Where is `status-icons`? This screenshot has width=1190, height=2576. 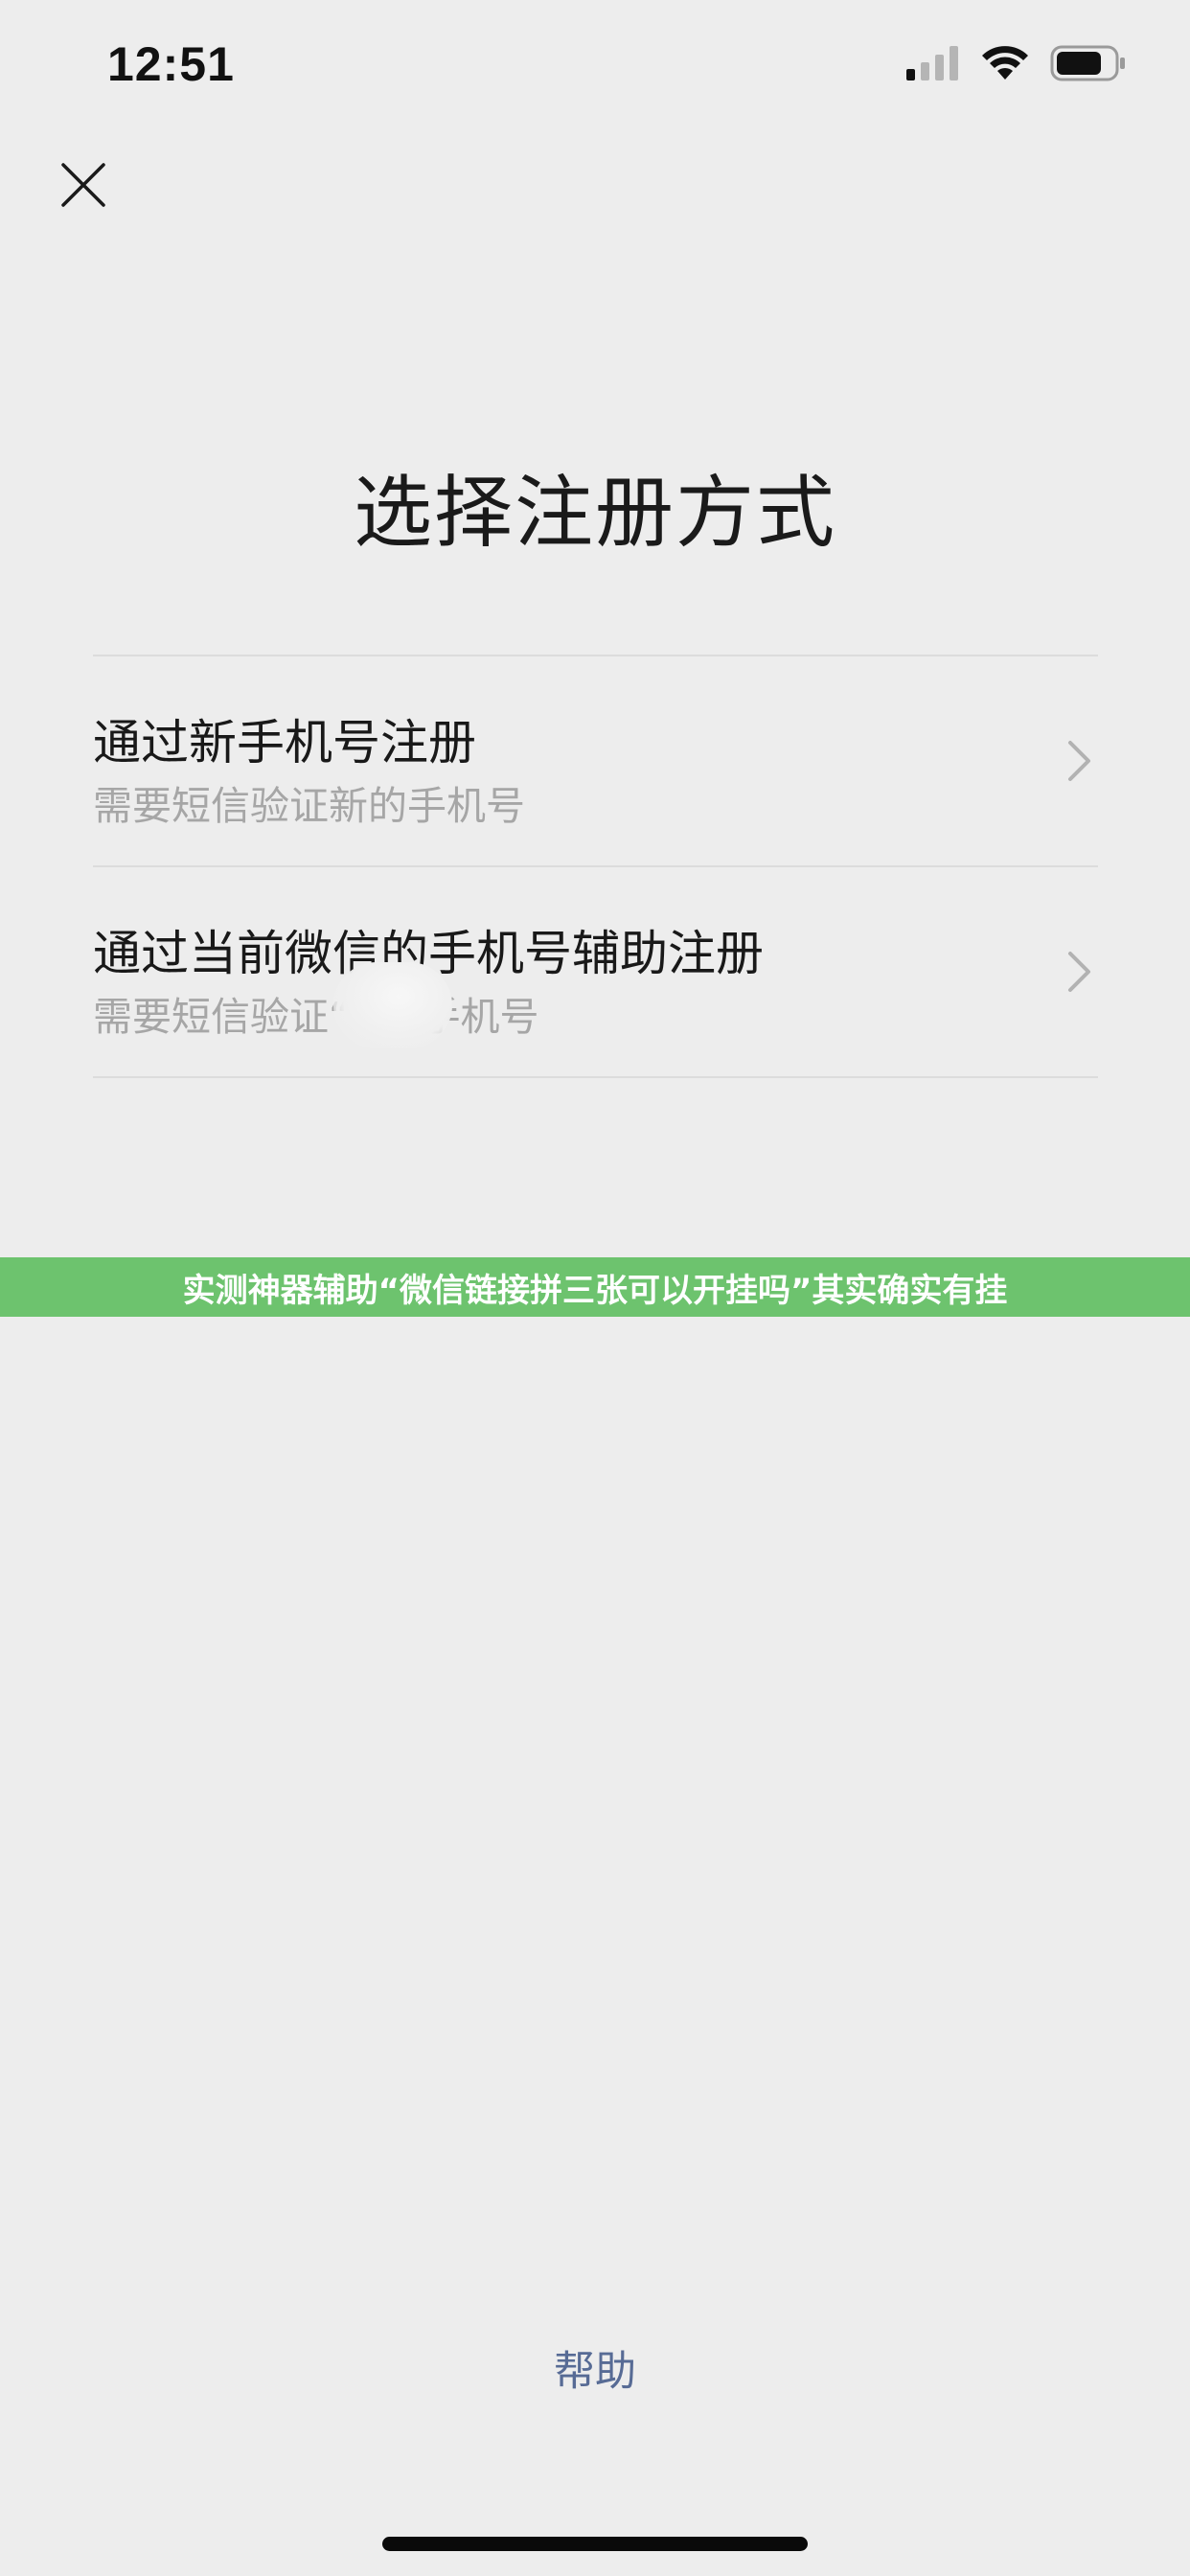 status-icons is located at coordinates (1016, 65).